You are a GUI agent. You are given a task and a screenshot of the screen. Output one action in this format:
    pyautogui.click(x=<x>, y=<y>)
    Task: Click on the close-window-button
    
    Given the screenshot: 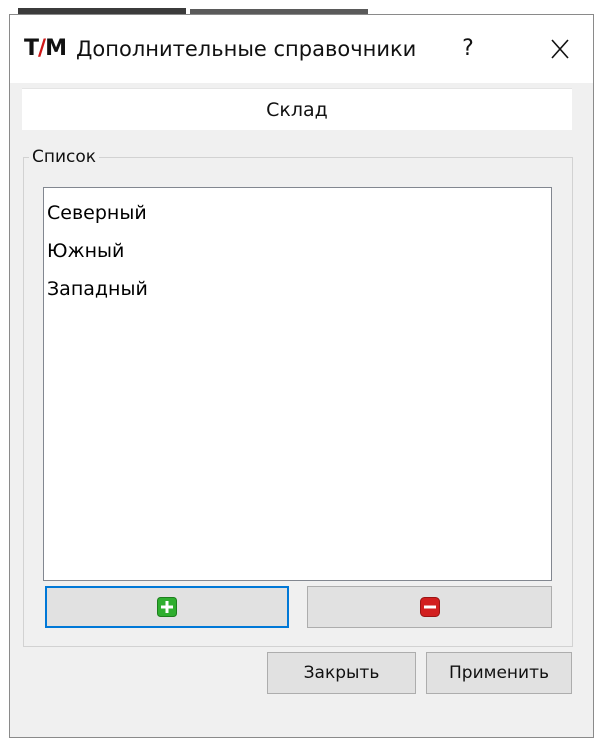 What is the action you would take?
    pyautogui.click(x=560, y=49)
    